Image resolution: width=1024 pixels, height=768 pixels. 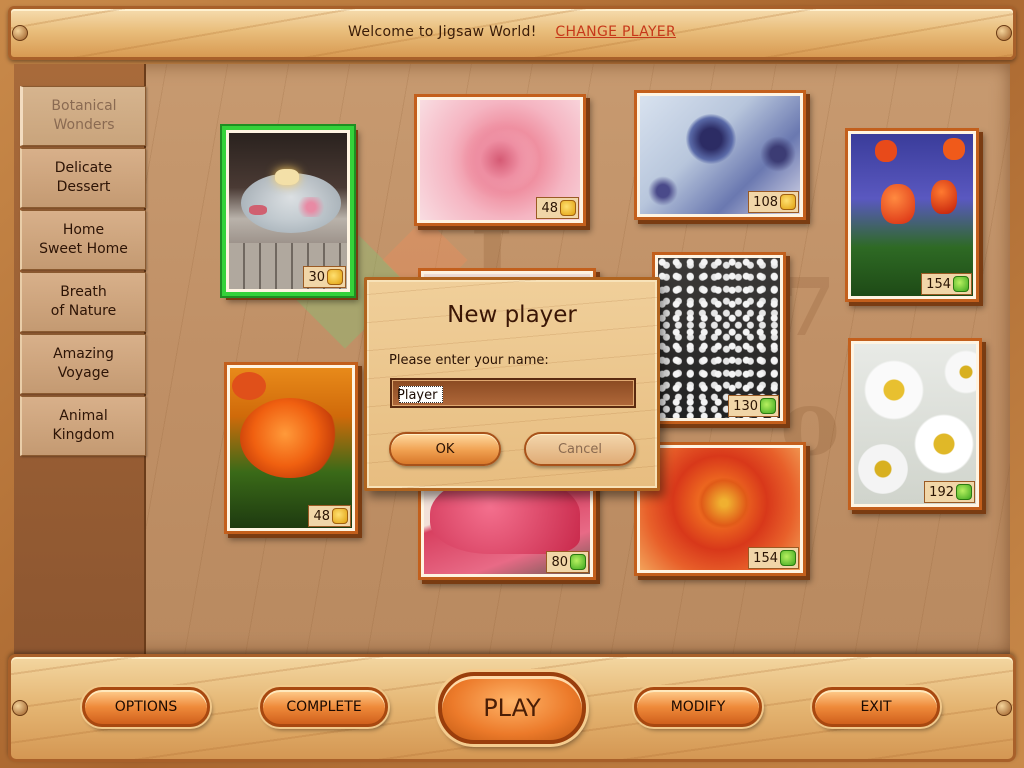 I want to click on player-name-field, so click(x=513, y=393).